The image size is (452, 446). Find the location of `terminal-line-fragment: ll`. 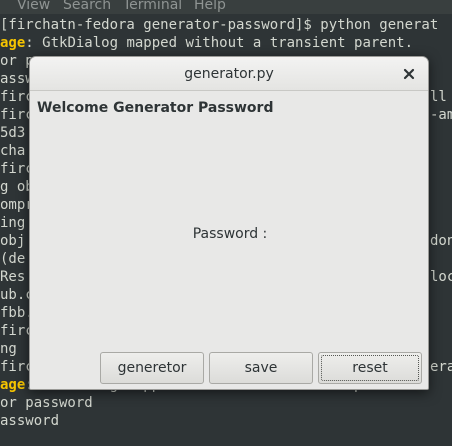

terminal-line-fragment: ll is located at coordinates (438, 97).